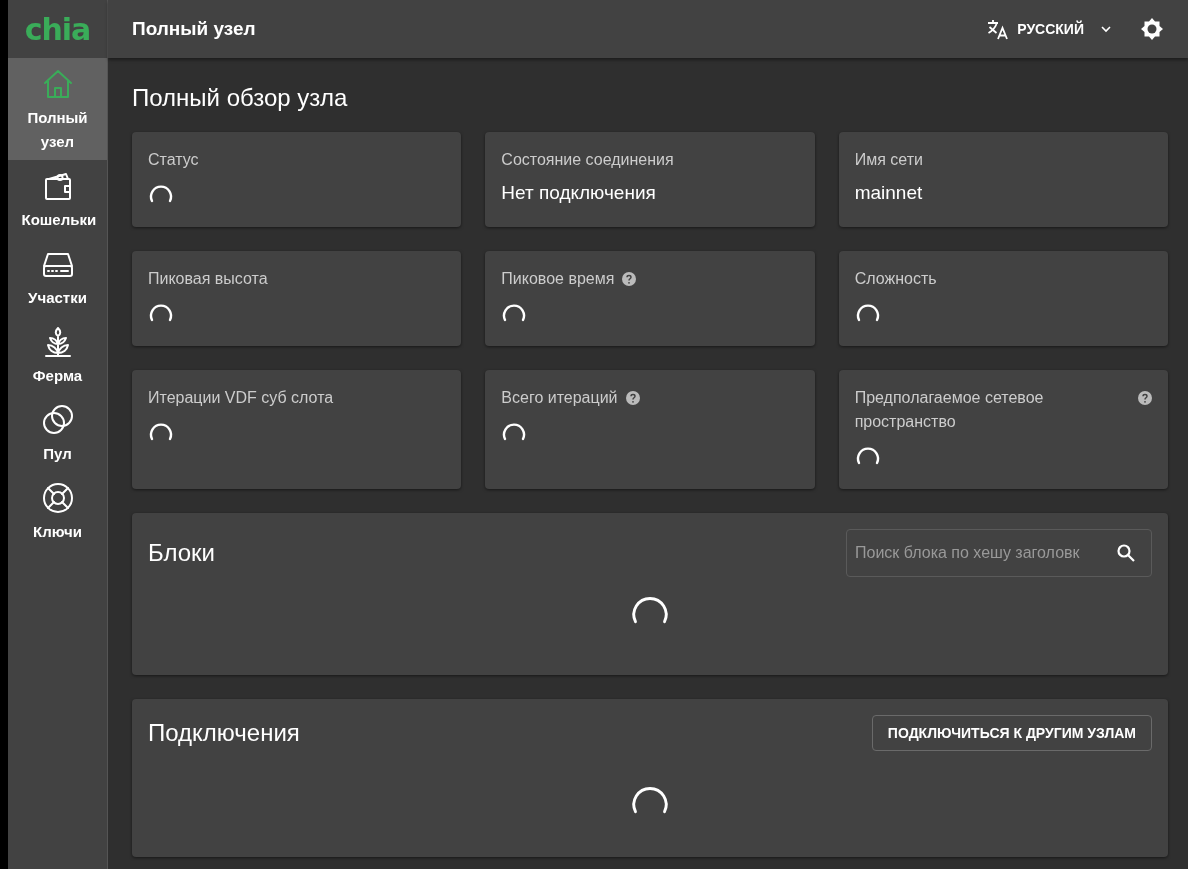 The width and height of the screenshot is (1188, 869). Describe the element at coordinates (888, 160) in the screenshot. I see `stat-label: Имя сети` at that location.